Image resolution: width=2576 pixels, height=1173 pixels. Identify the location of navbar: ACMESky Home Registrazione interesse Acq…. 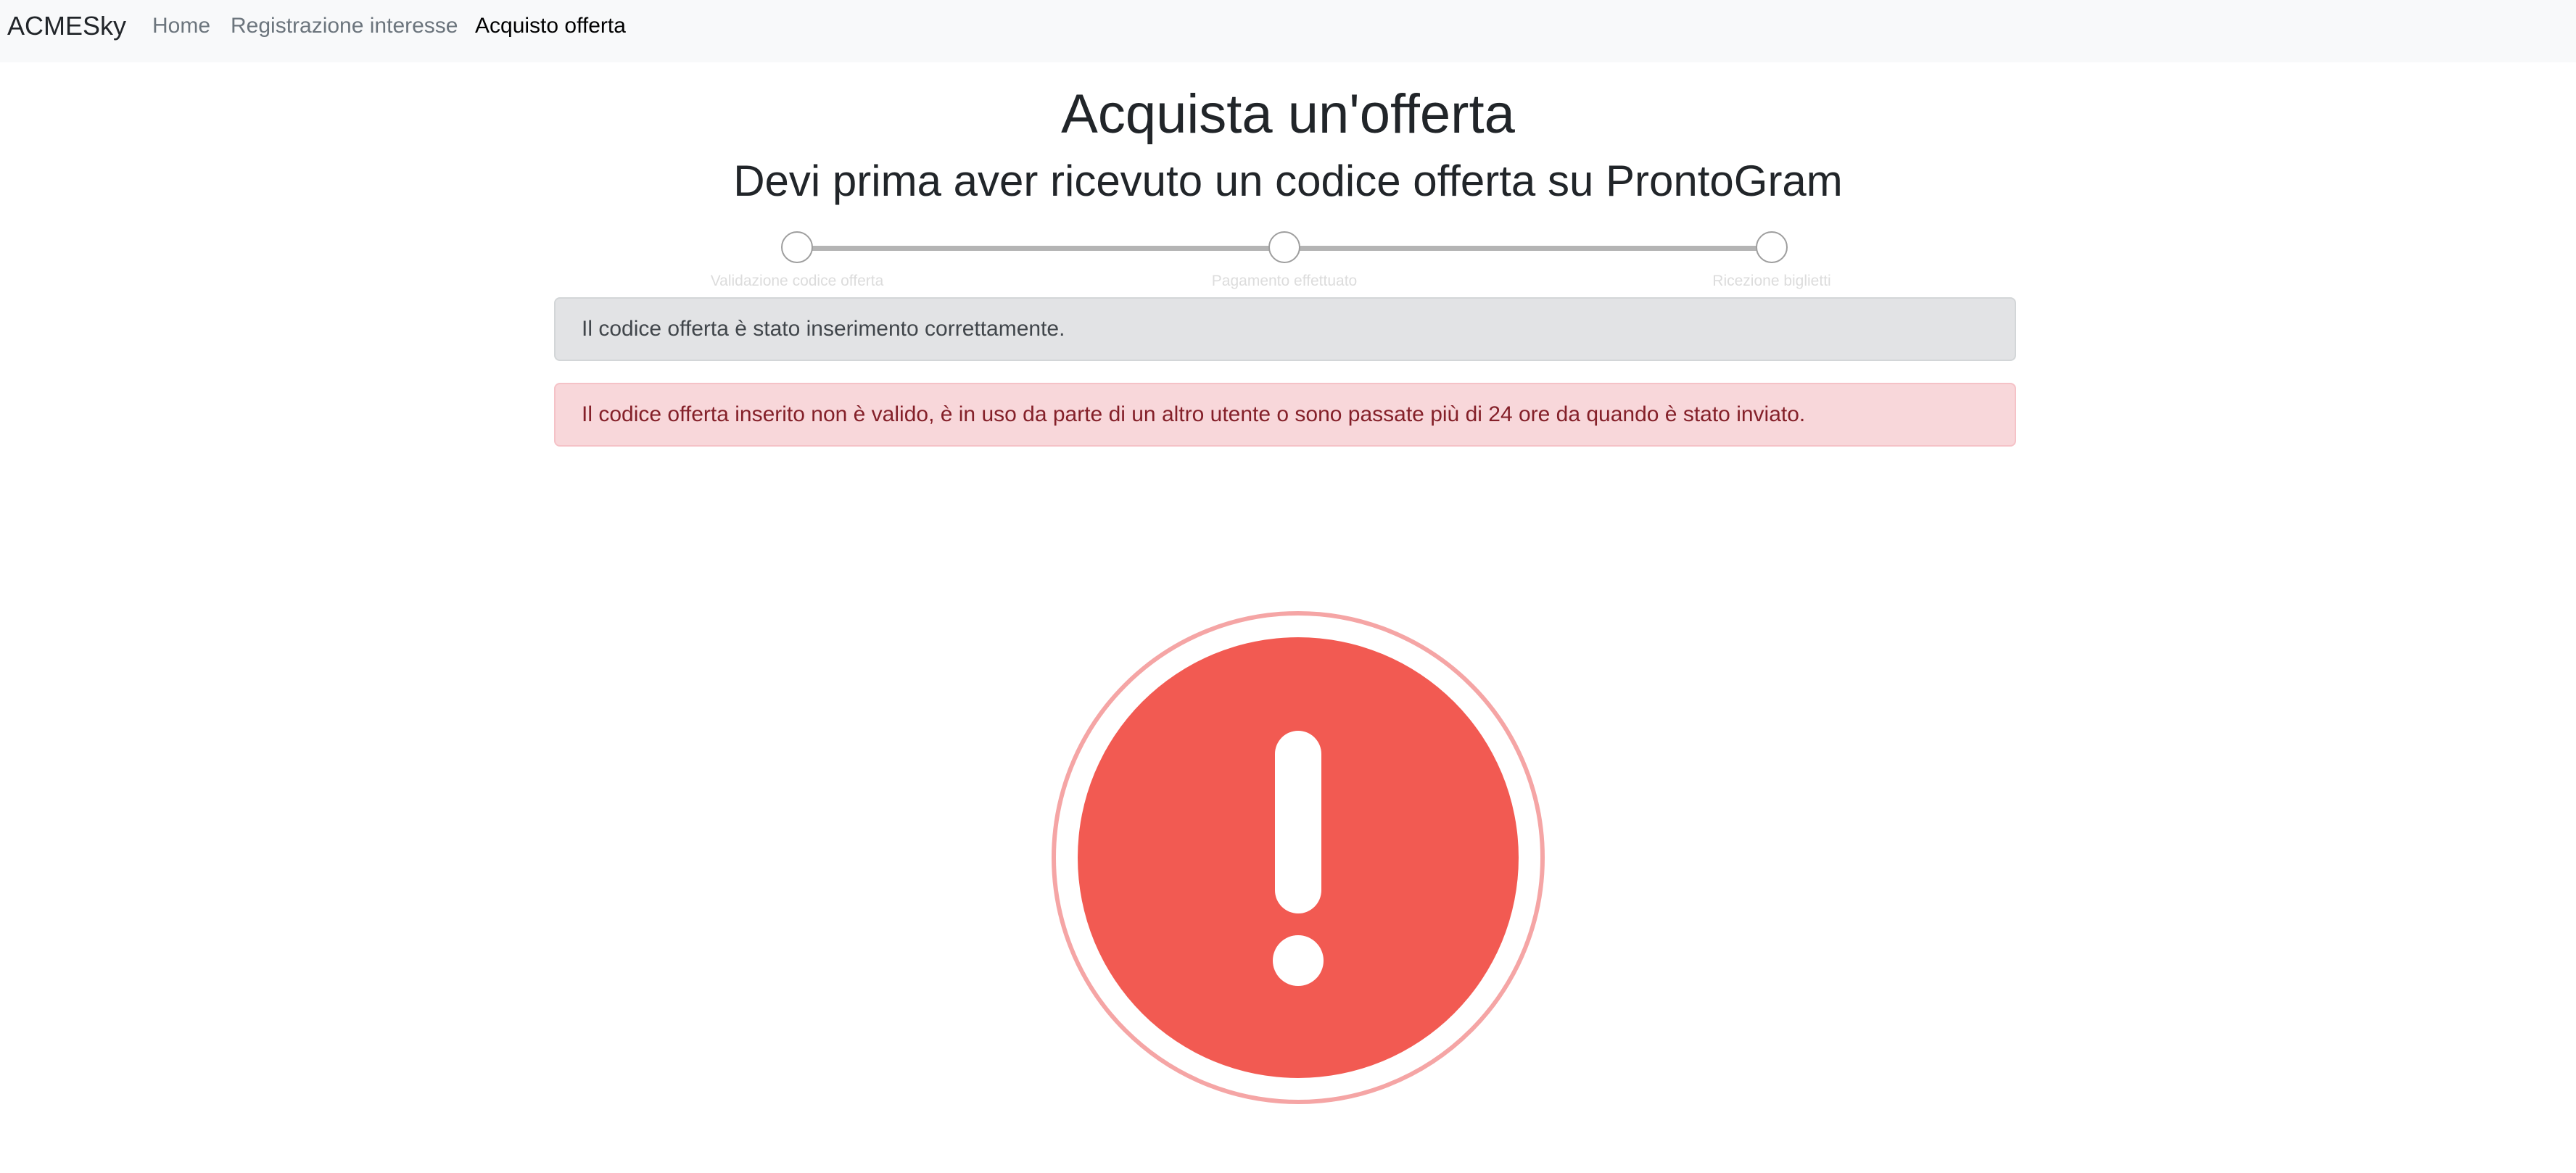
(1288, 31).